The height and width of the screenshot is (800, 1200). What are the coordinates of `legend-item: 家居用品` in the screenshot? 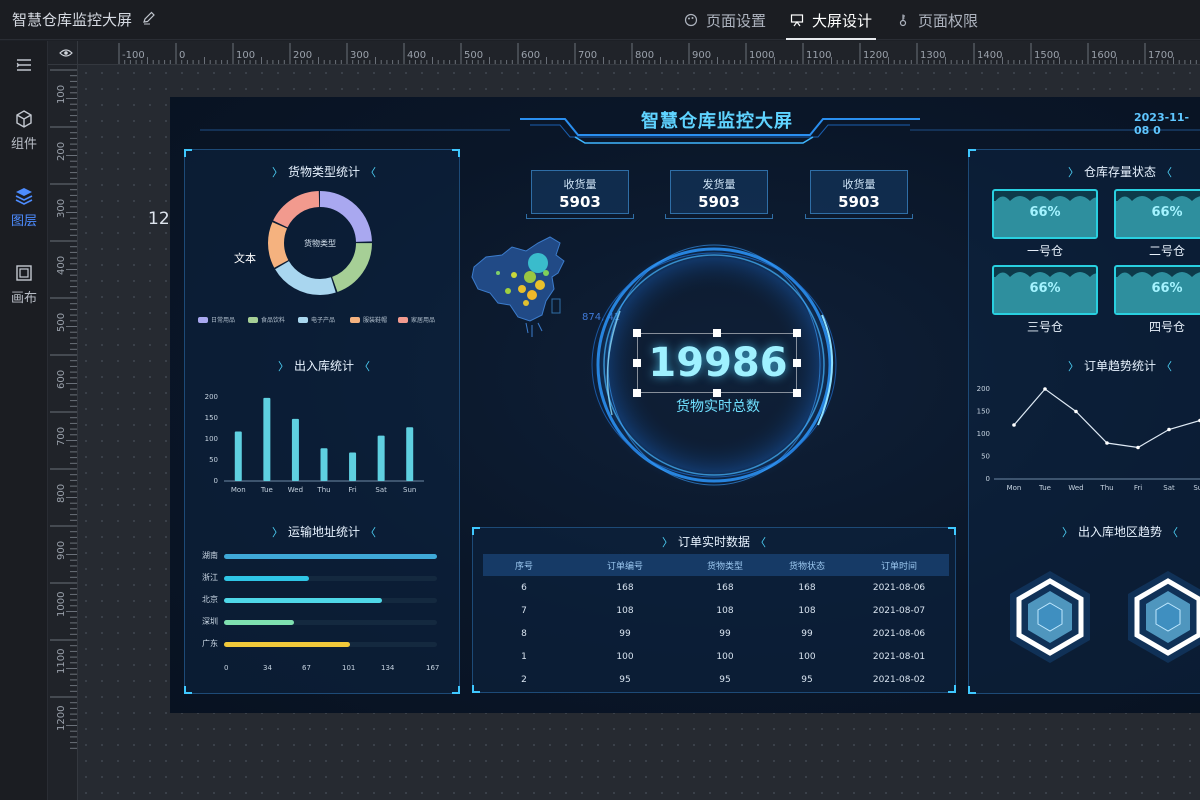 It's located at (416, 319).